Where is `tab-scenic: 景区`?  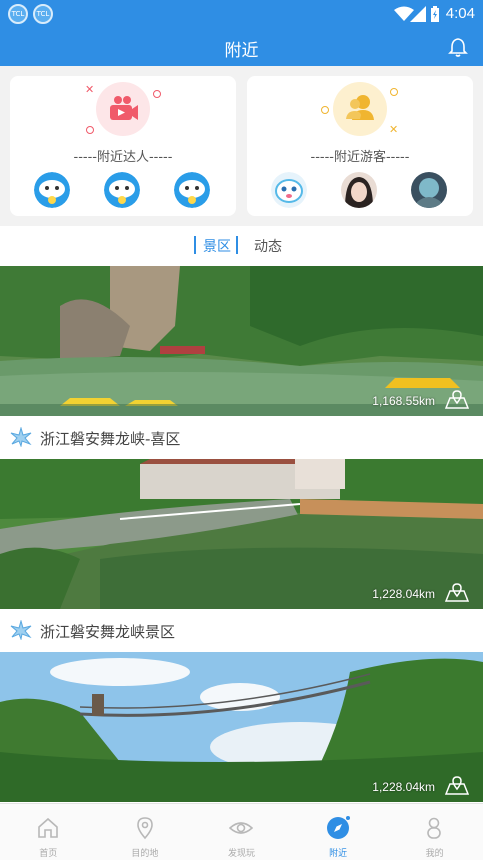 tab-scenic: 景区 is located at coordinates (217, 246).